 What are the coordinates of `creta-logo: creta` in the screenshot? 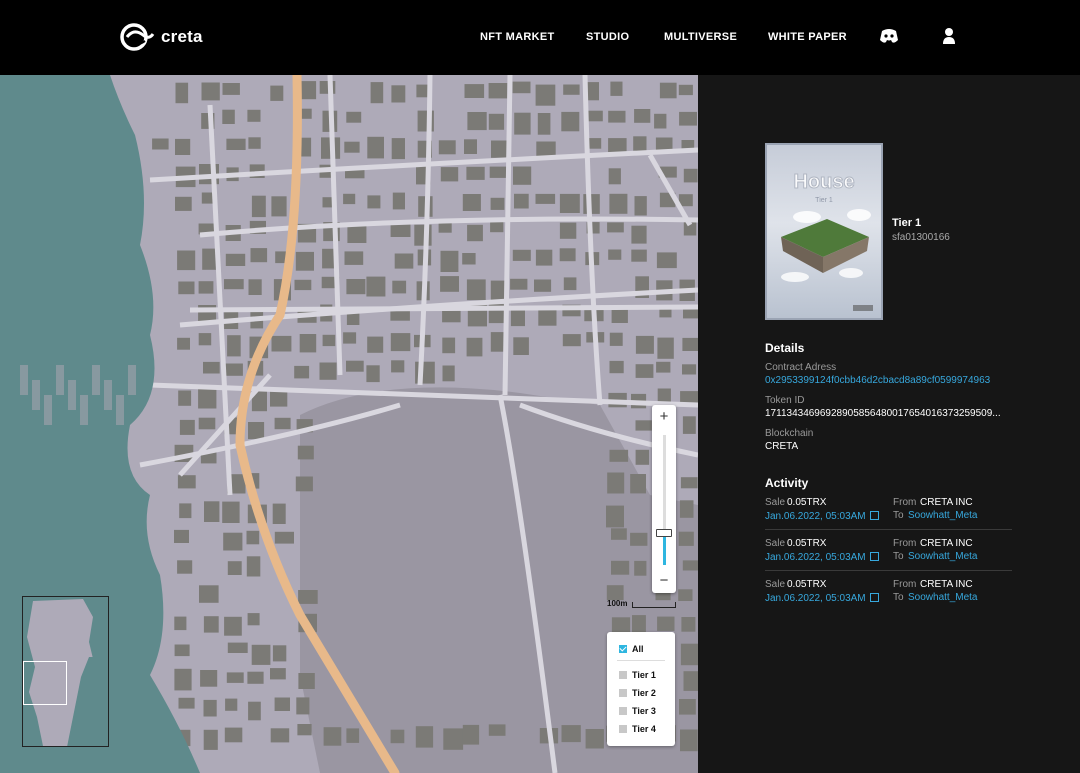 It's located at (161, 37).